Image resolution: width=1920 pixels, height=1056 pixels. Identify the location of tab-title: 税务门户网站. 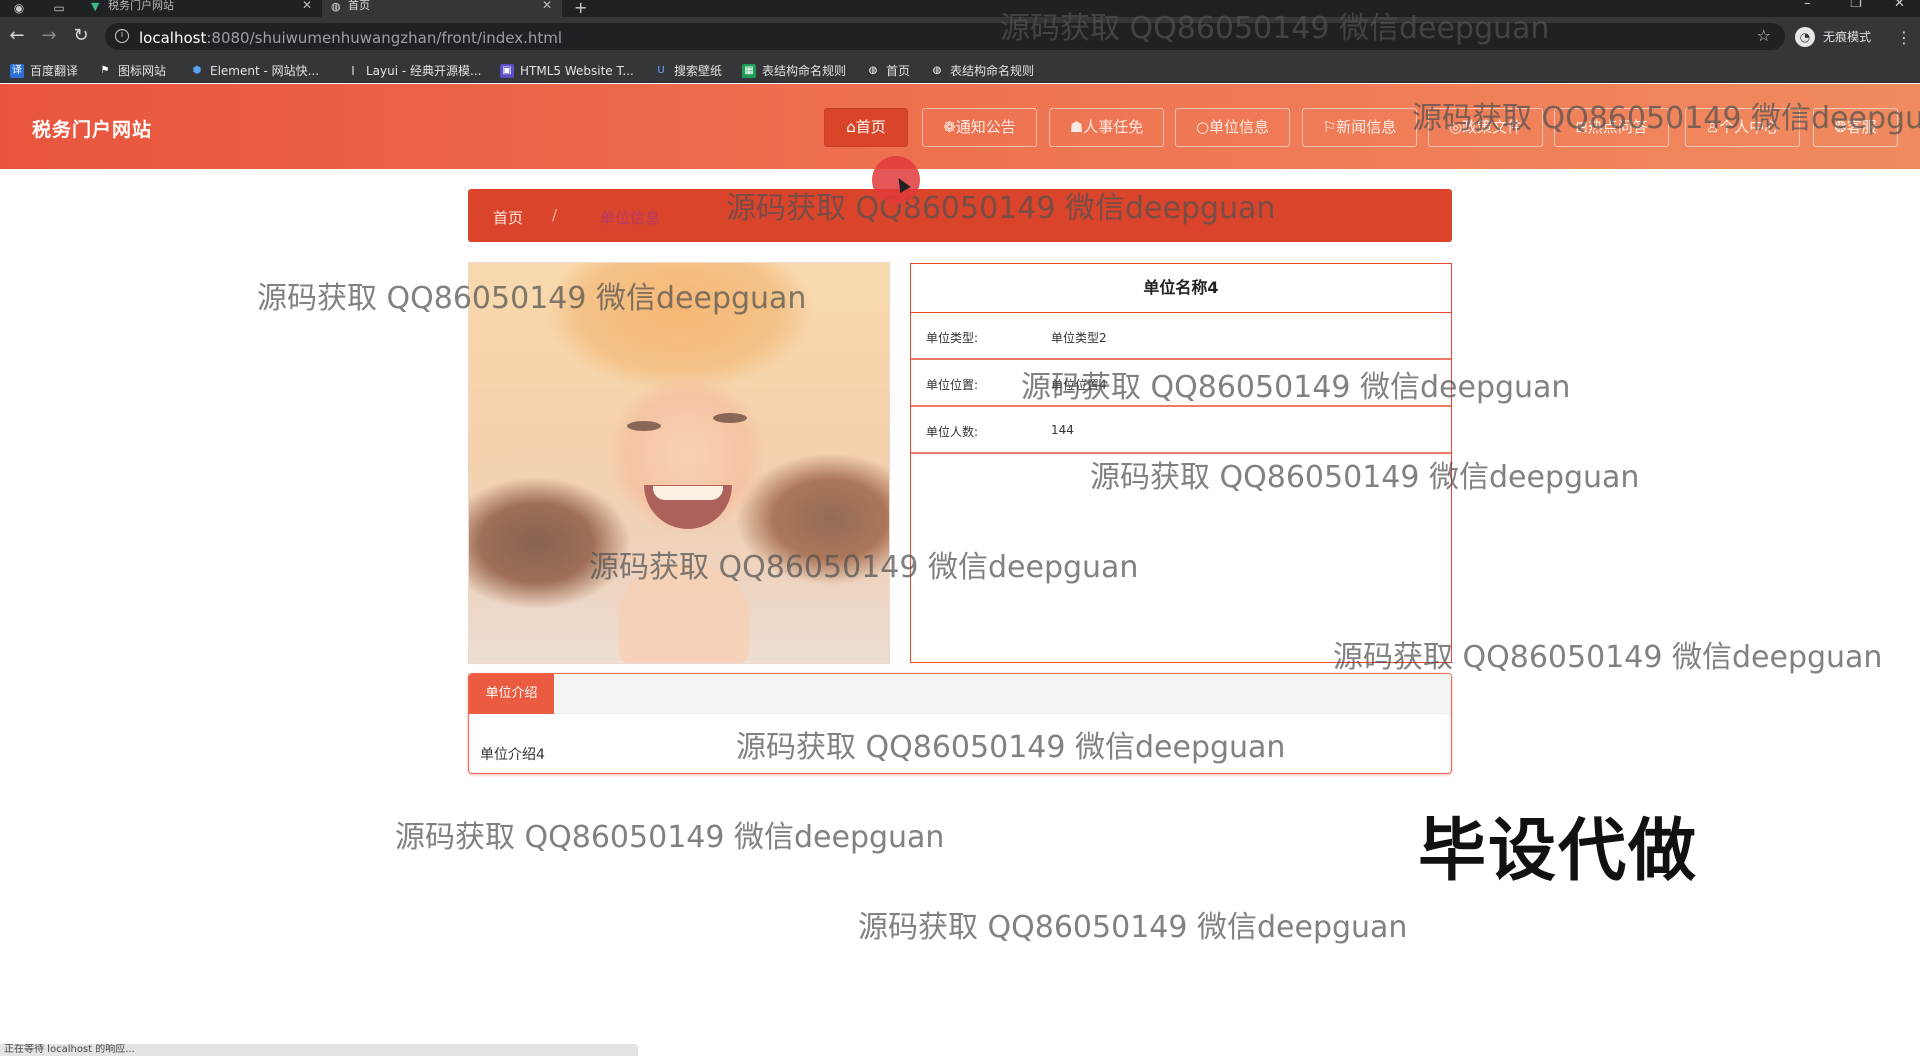
(141, 6).